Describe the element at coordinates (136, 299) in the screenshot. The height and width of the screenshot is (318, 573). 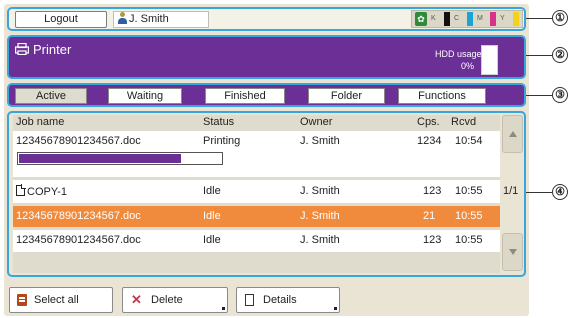
I see `delete-x-icon: ✕` at that location.